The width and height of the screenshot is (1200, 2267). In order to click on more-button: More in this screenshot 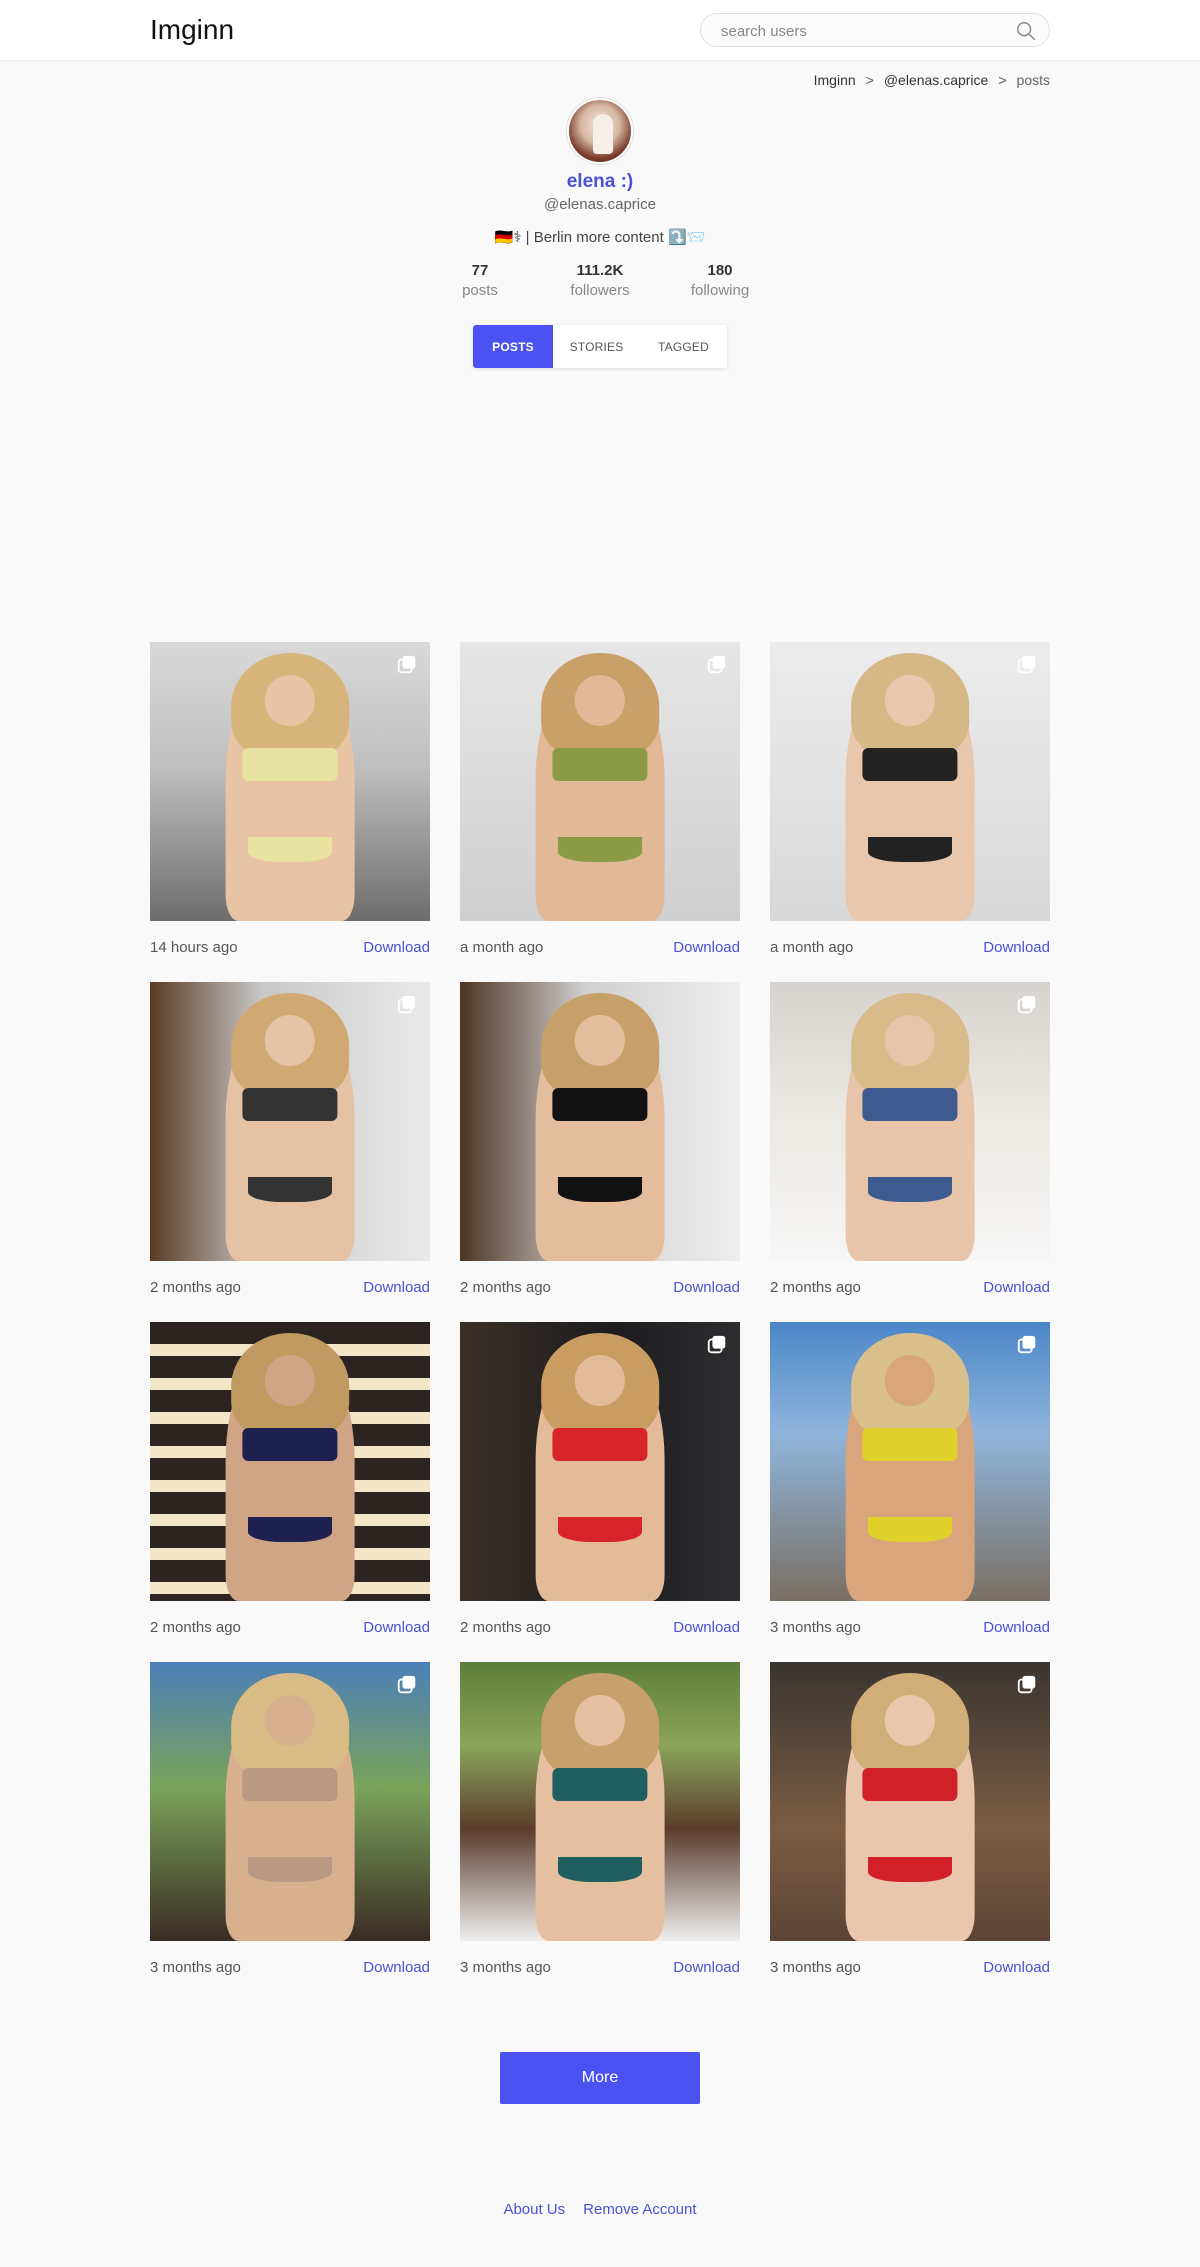, I will do `click(600, 2078)`.